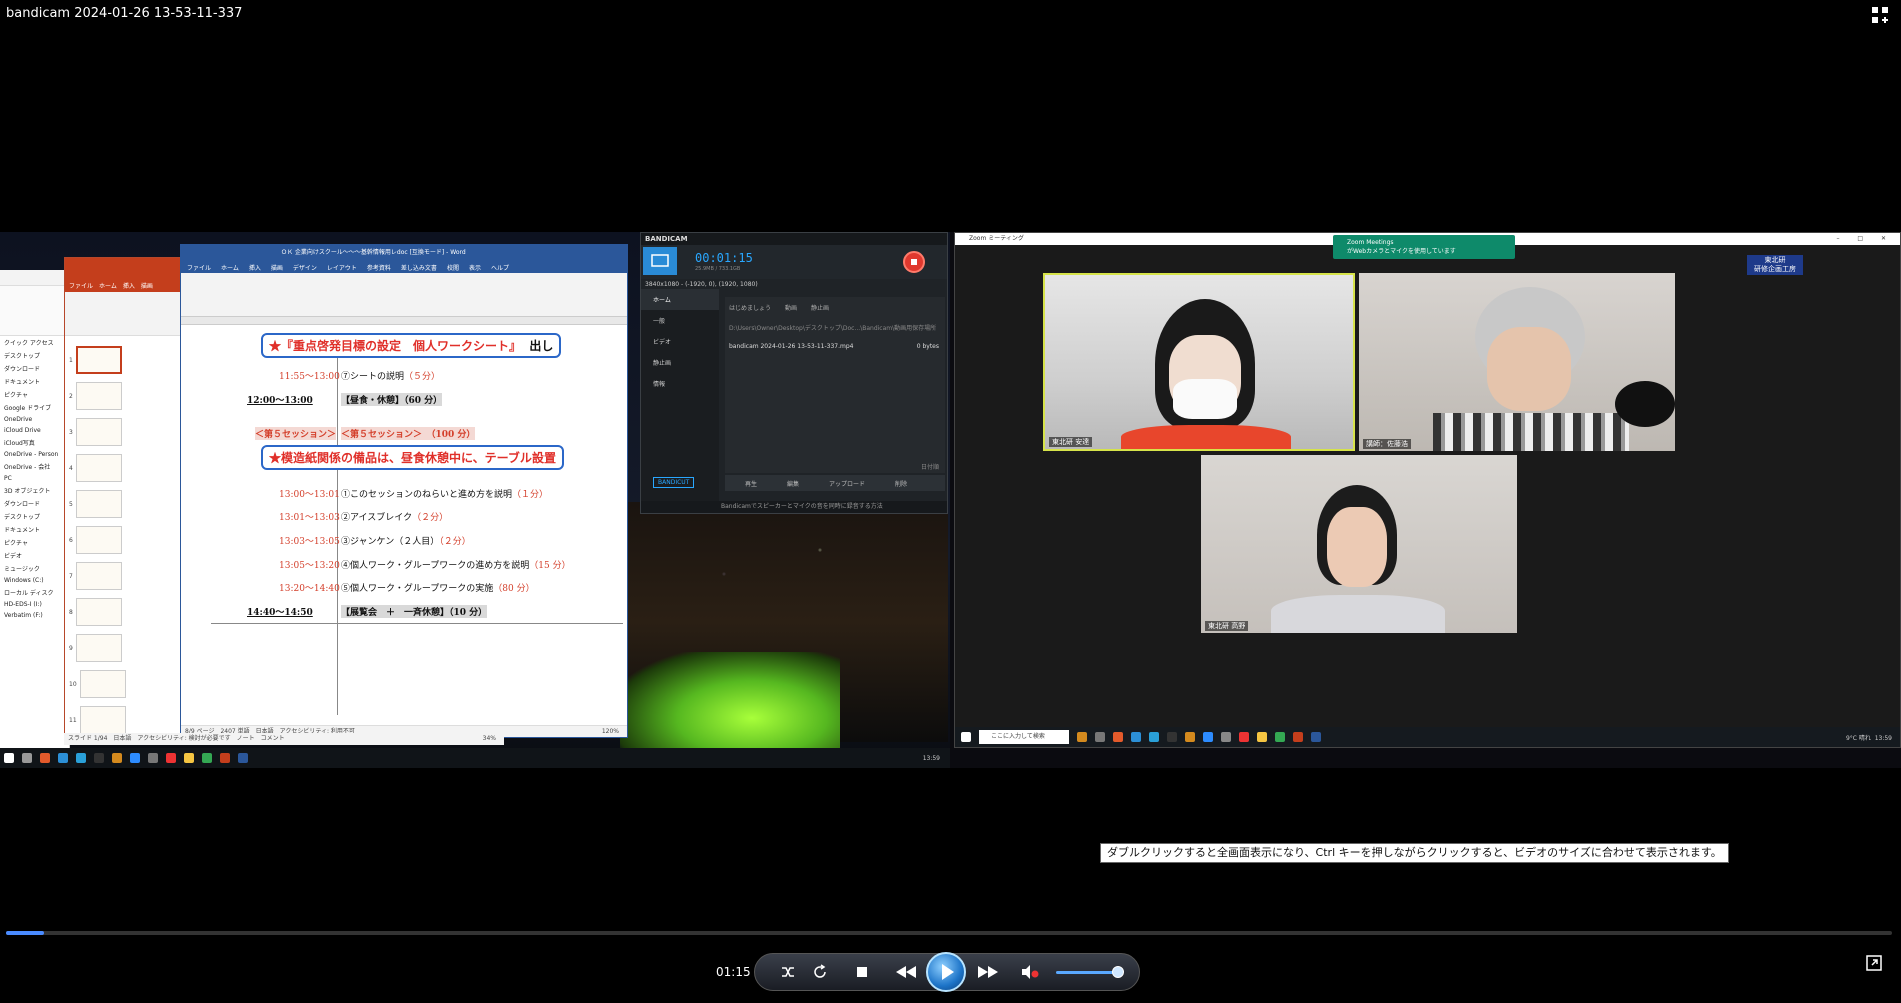  What do you see at coordinates (680, 362) in the screenshot?
I see `bandicam-sidebar-item: 静止画` at bounding box center [680, 362].